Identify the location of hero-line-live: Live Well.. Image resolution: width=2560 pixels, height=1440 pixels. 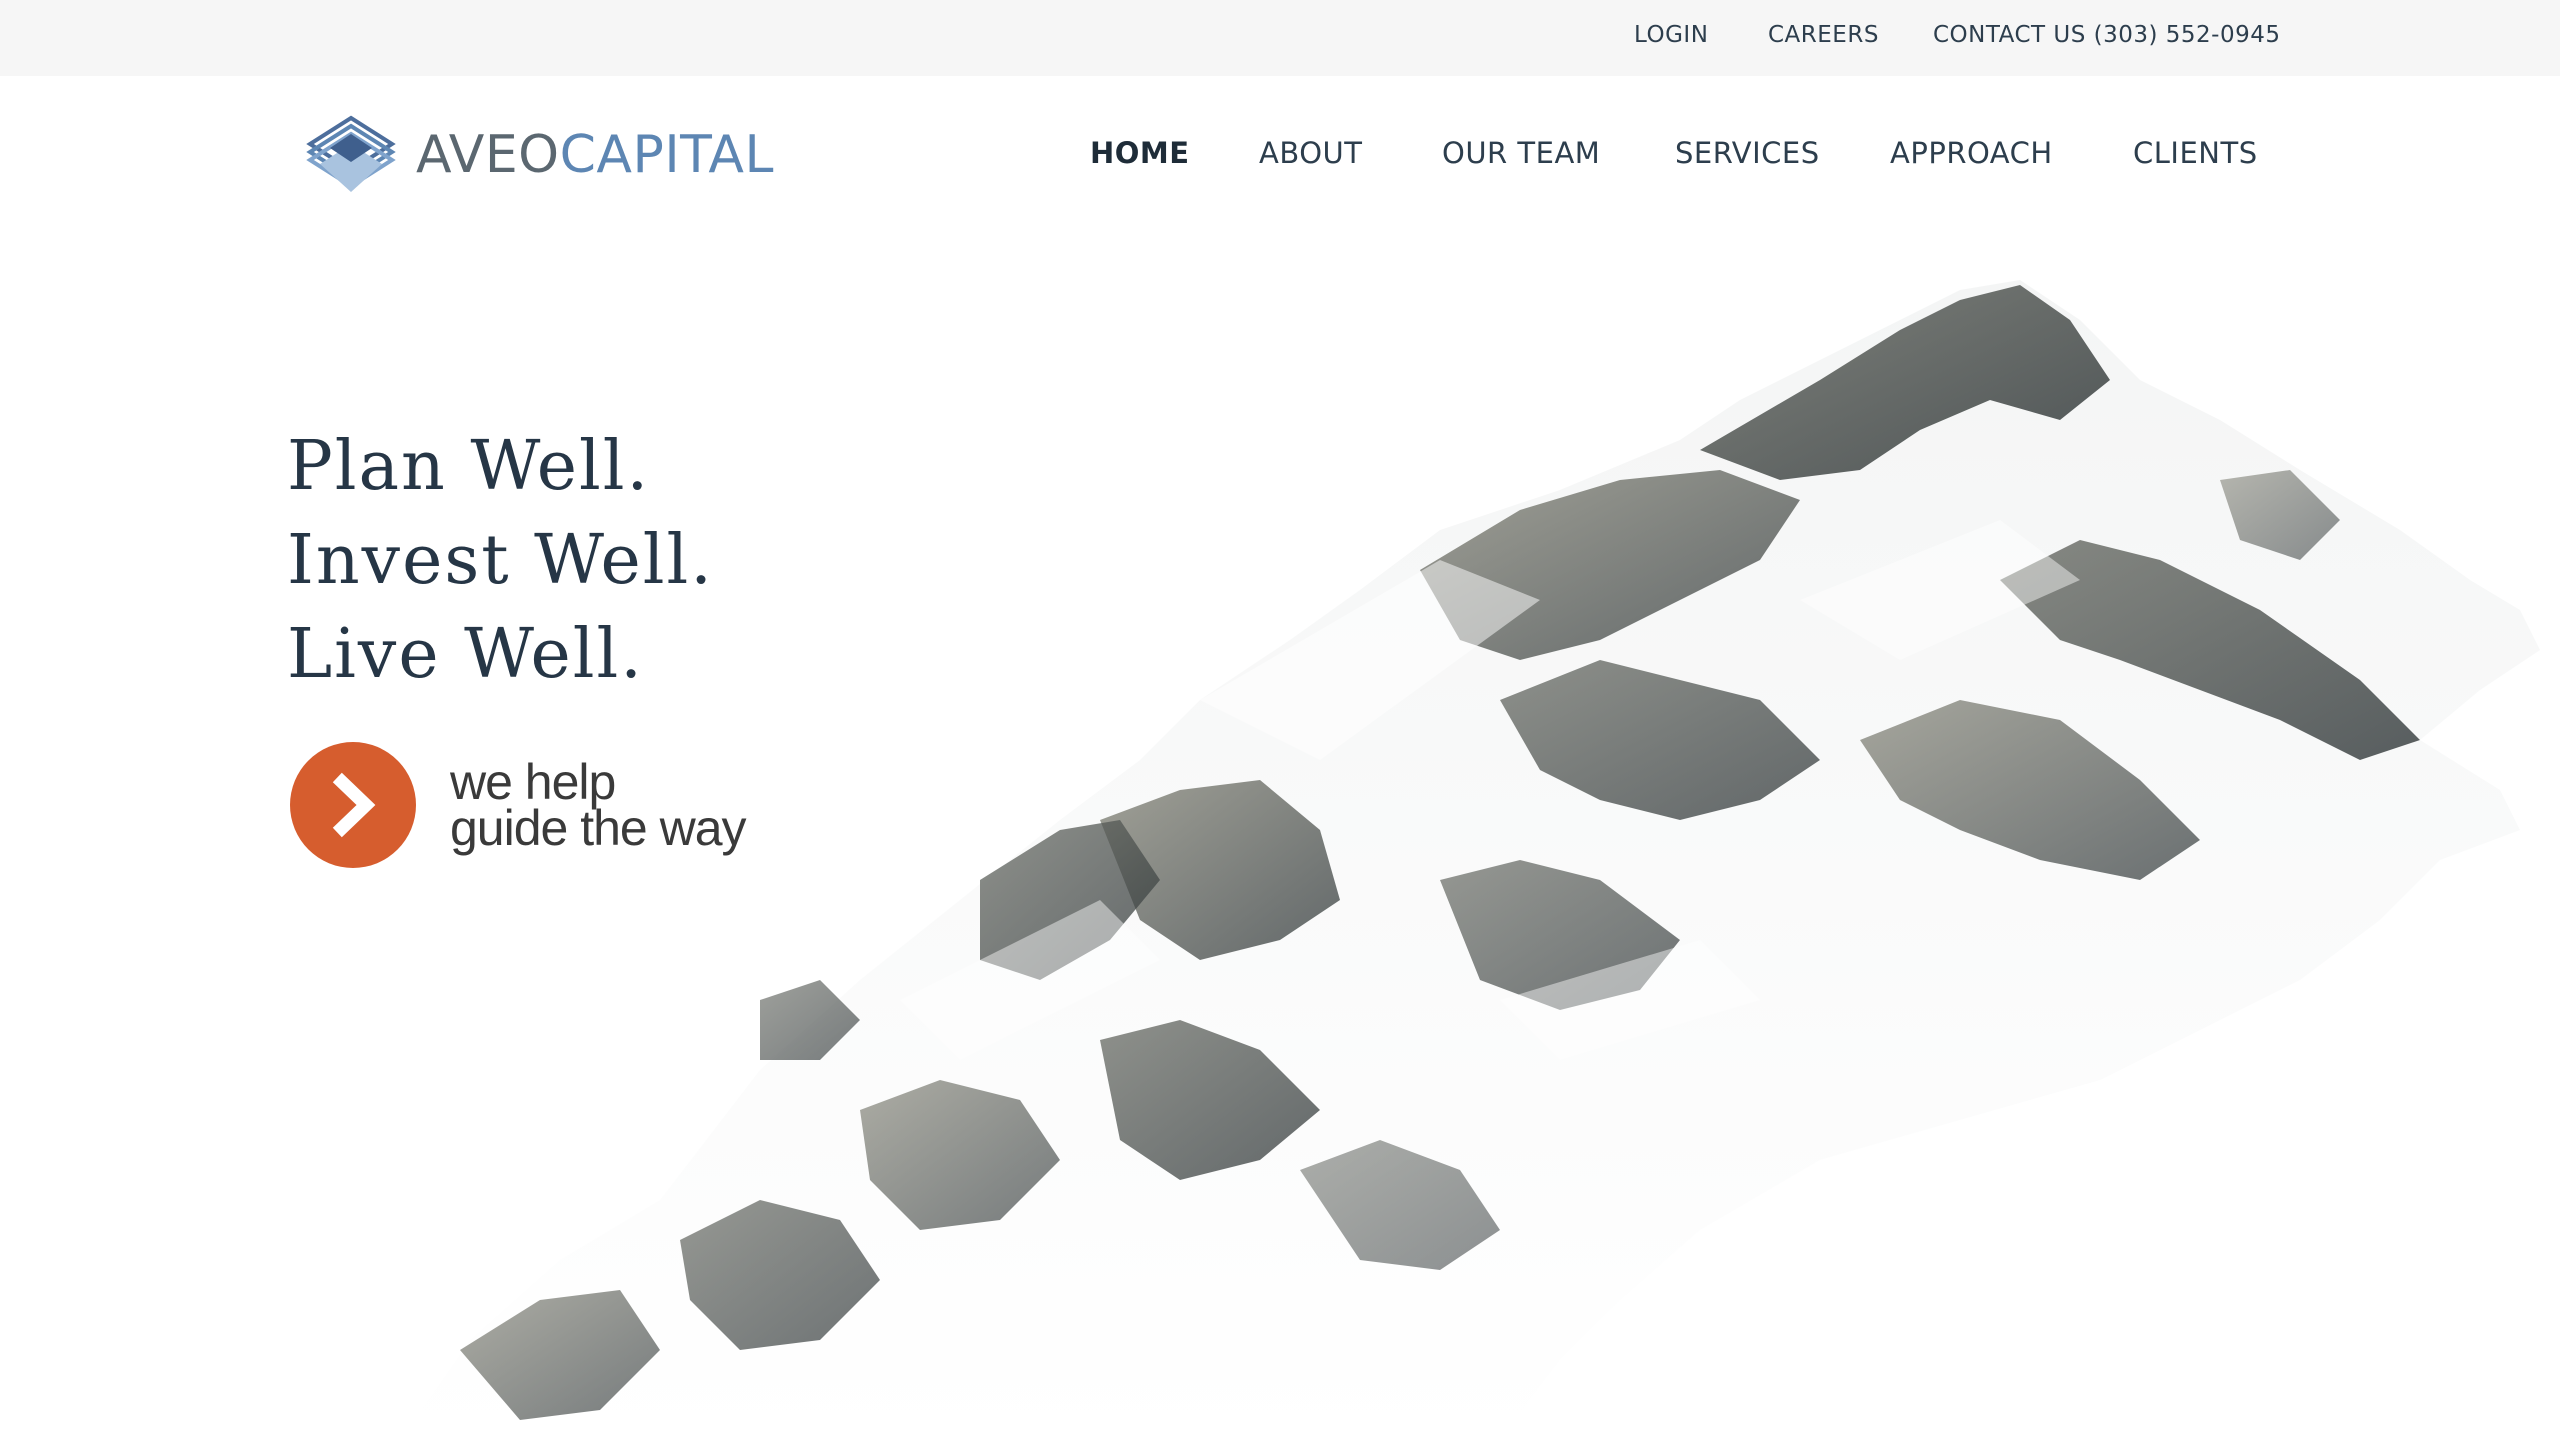
(465, 654).